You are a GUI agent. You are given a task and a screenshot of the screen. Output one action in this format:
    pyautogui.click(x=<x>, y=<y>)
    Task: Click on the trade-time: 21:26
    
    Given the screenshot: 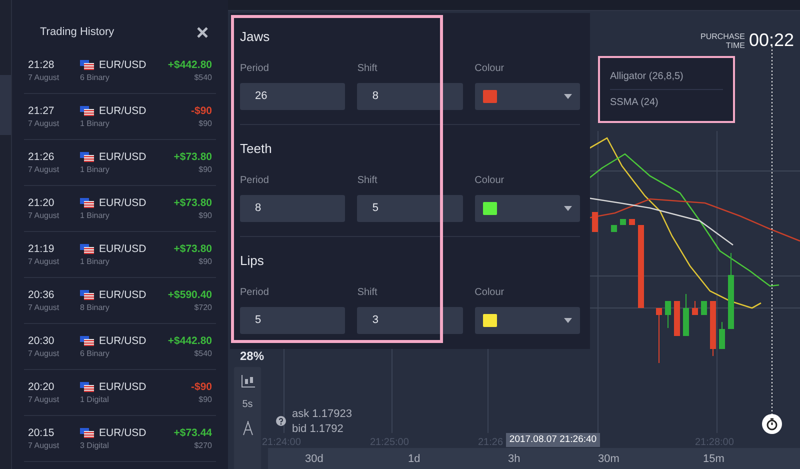 What is the action you would take?
    pyautogui.click(x=42, y=157)
    